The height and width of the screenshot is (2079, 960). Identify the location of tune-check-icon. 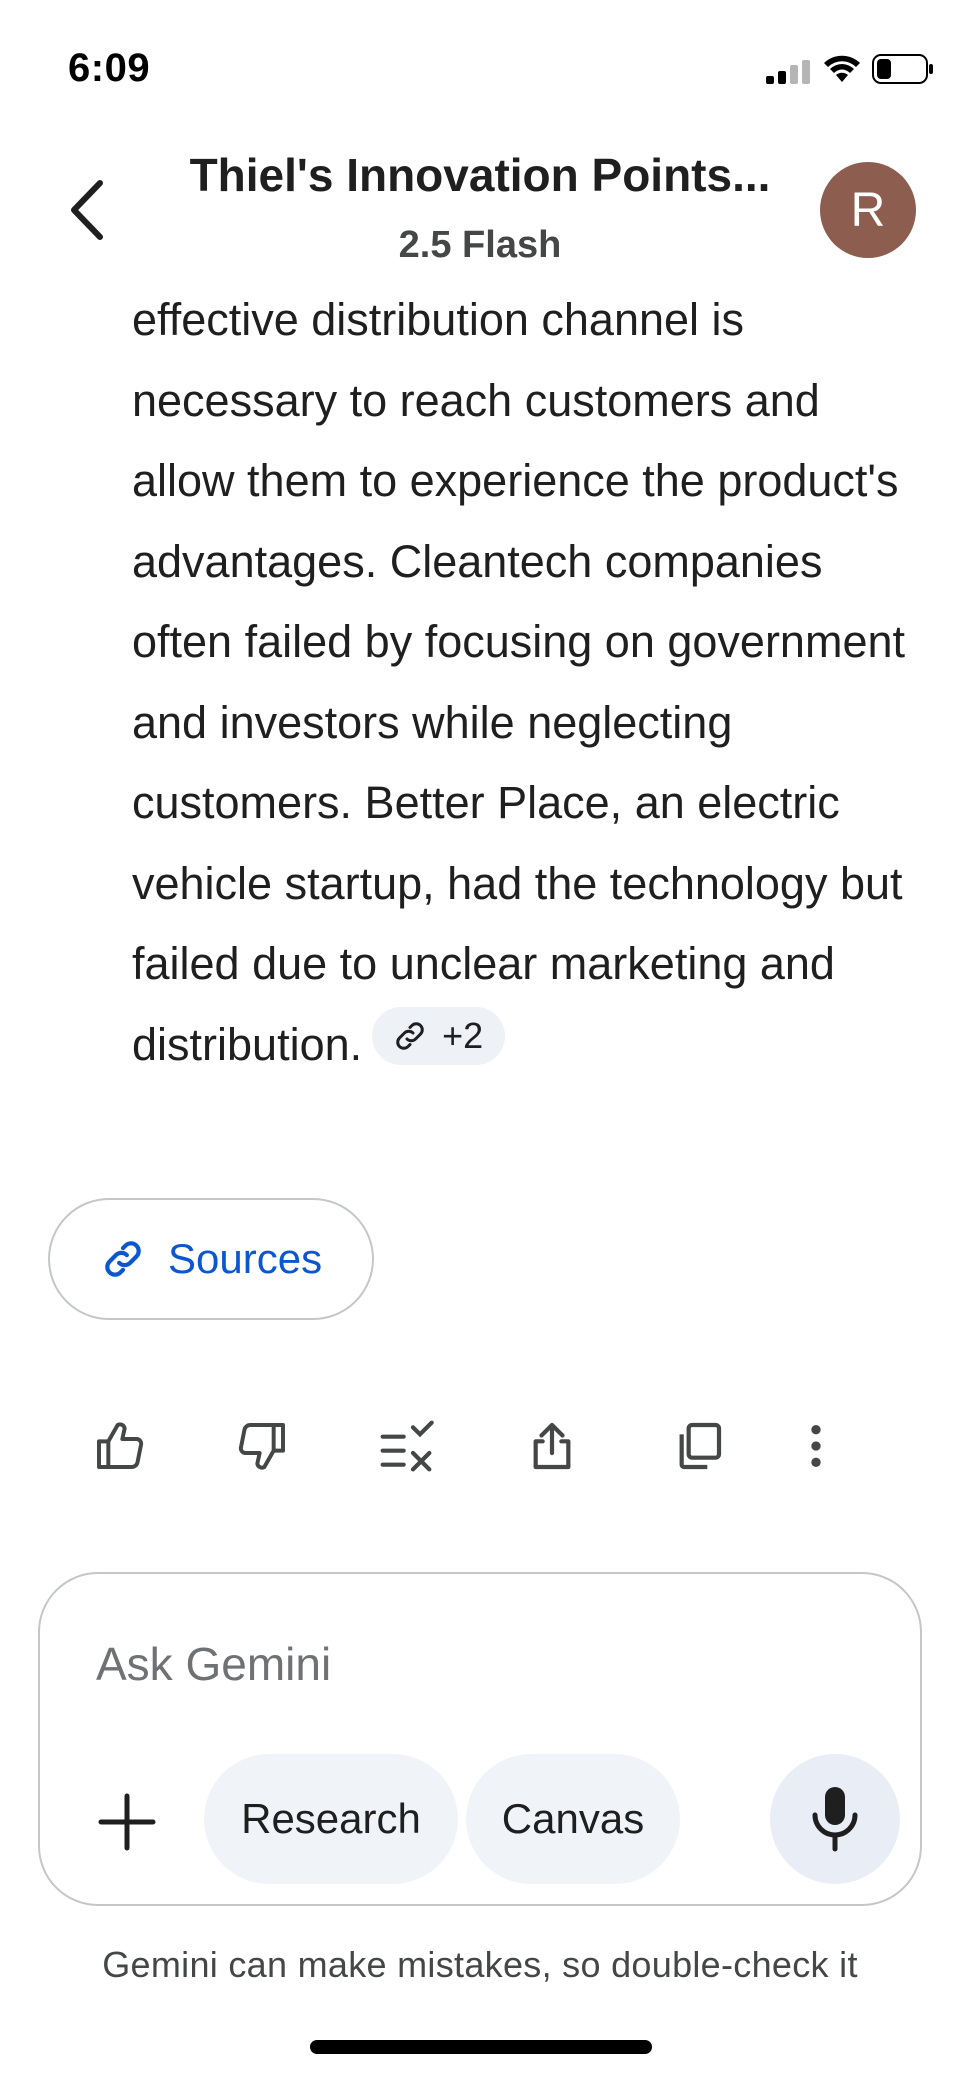
(407, 1446).